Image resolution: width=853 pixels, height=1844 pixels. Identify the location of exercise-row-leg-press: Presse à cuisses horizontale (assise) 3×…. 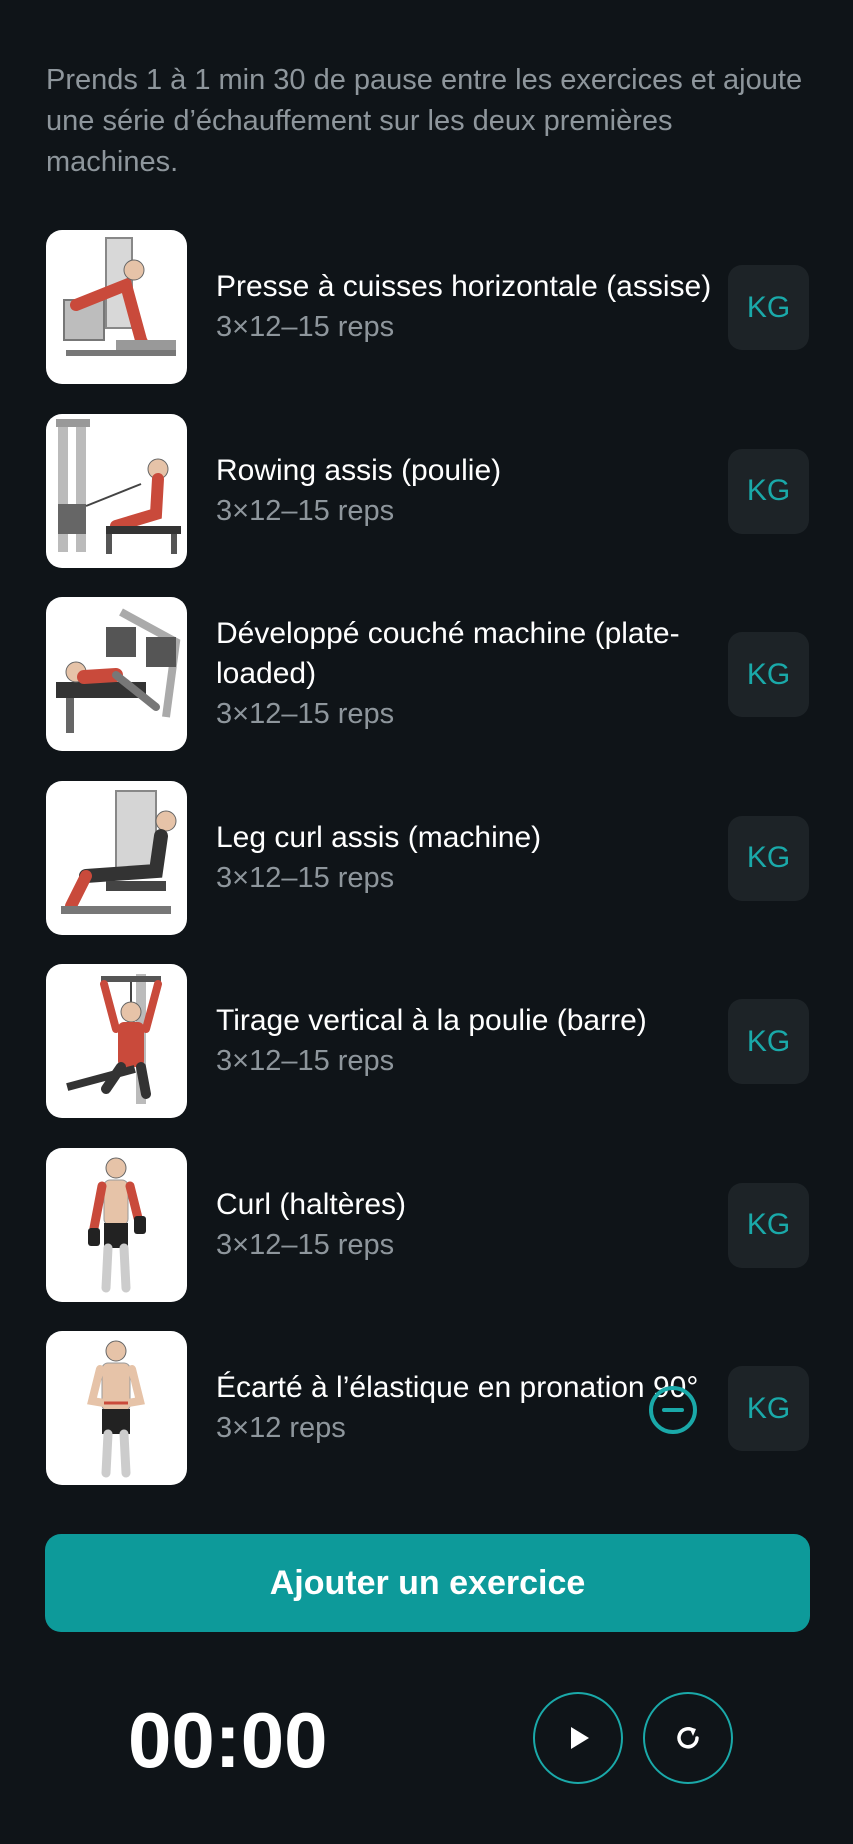
(426, 322).